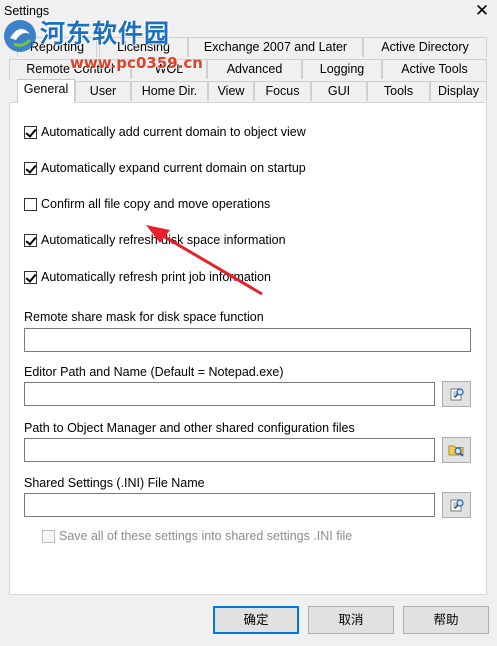 Image resolution: width=497 pixels, height=646 pixels. I want to click on tab-general: General, so click(46, 91).